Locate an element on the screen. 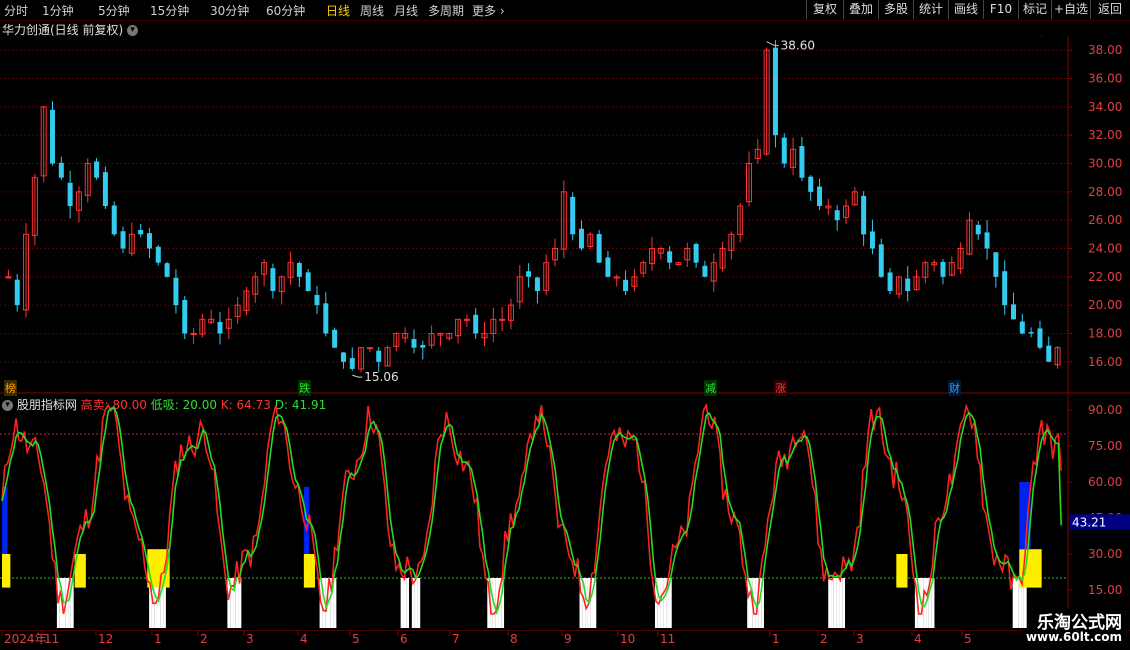 Image resolution: width=1130 pixels, height=650 pixels. draw-line-button: 画线 is located at coordinates (965, 9).